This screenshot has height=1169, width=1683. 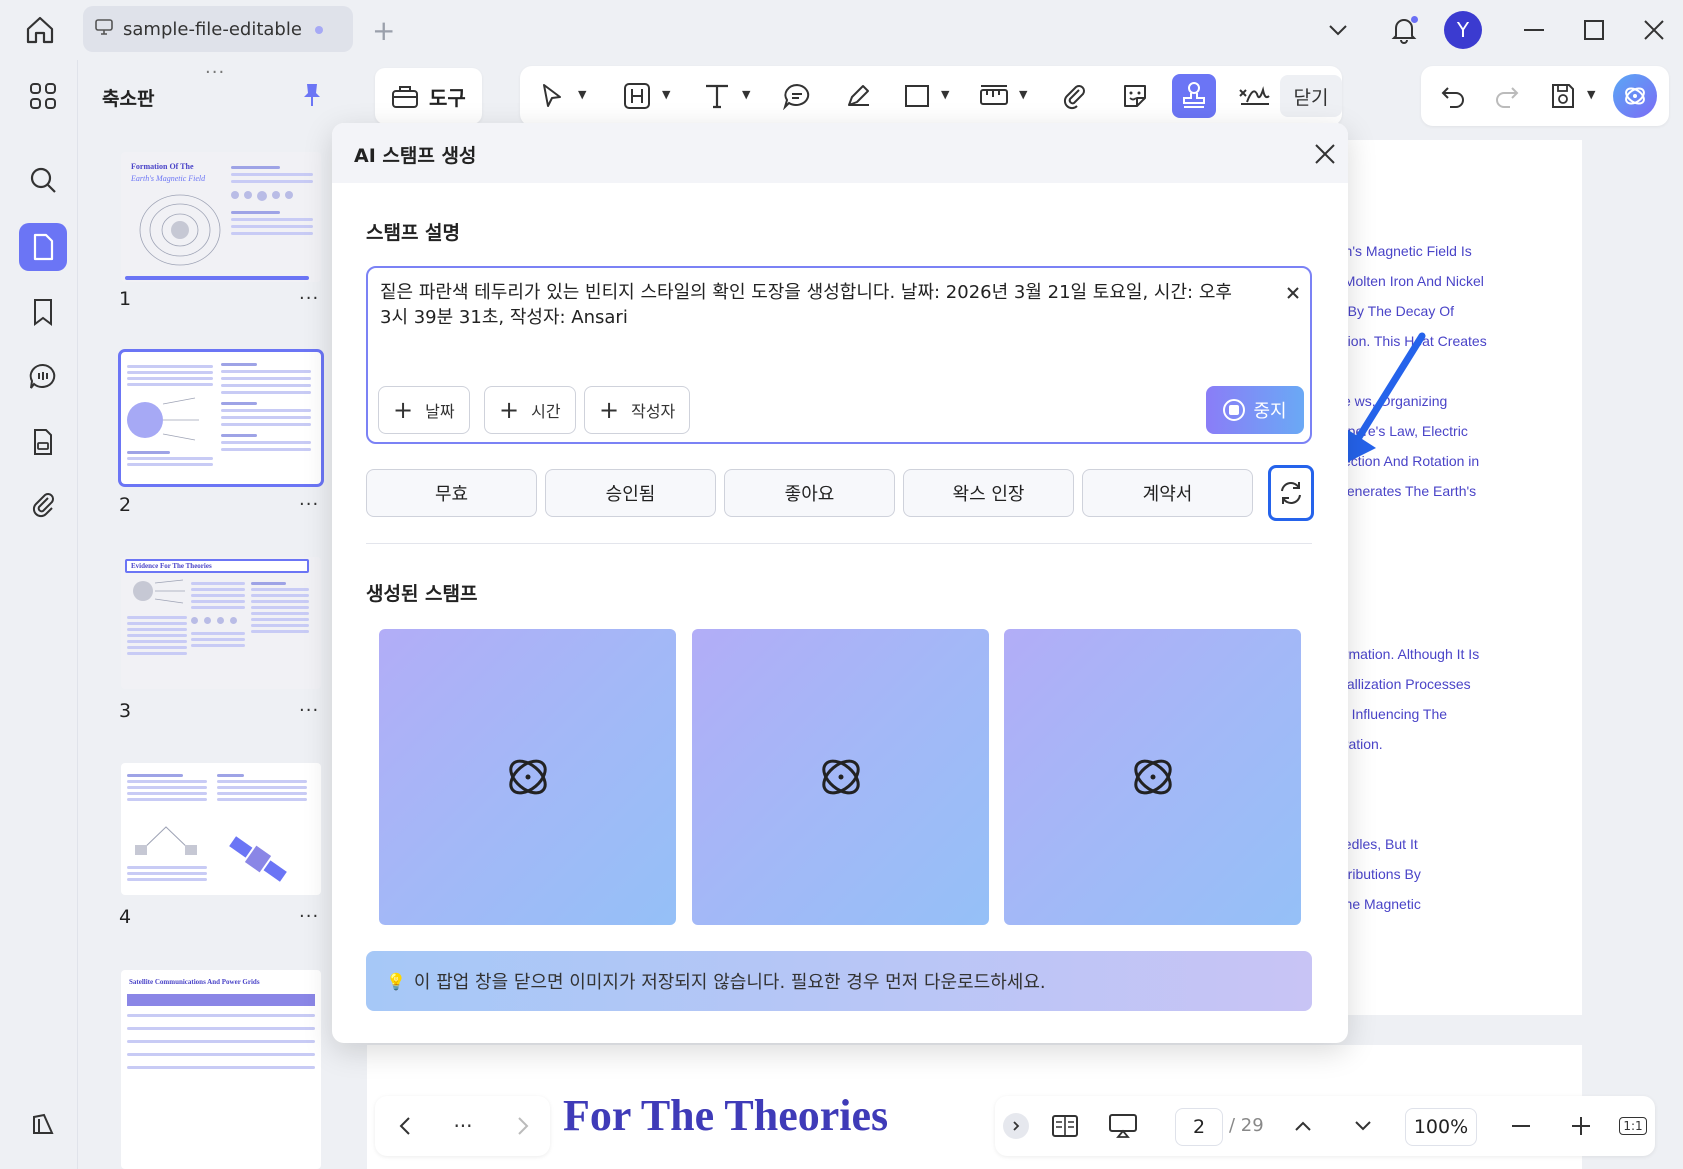 I want to click on apps-grid-icon, so click(x=43, y=96).